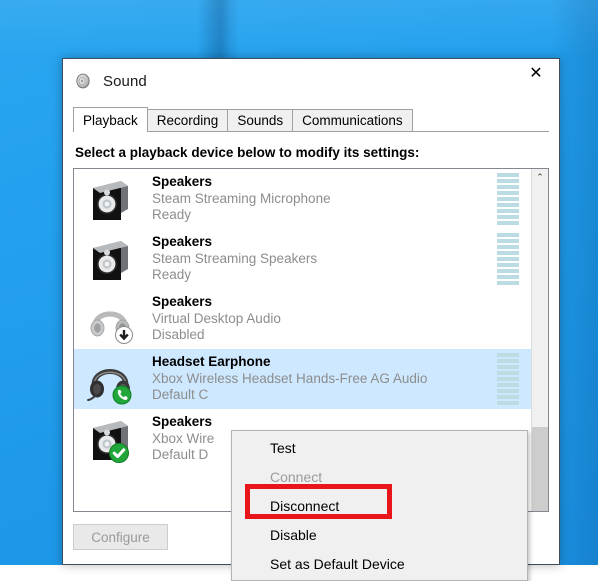 This screenshot has width=598, height=581. I want to click on device-description: Steam Streaming Microphone, so click(324, 199).